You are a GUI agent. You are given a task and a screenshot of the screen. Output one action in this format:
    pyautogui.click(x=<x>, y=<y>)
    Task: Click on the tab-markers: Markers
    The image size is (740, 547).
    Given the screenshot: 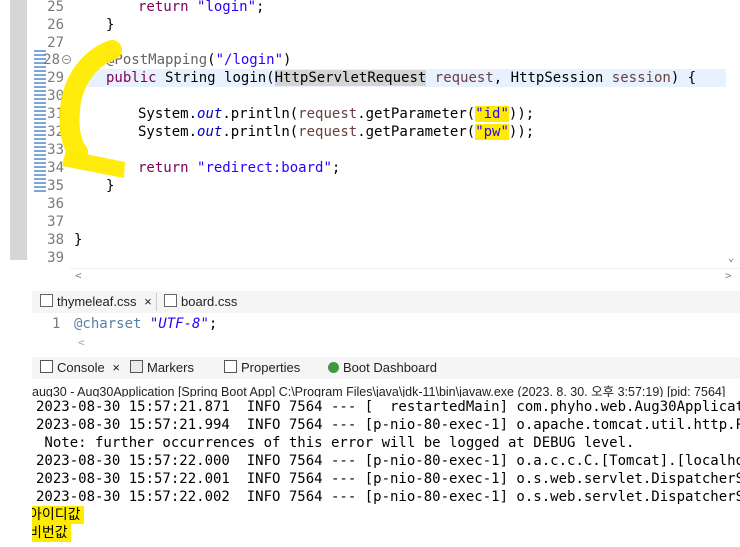 What is the action you would take?
    pyautogui.click(x=162, y=367)
    